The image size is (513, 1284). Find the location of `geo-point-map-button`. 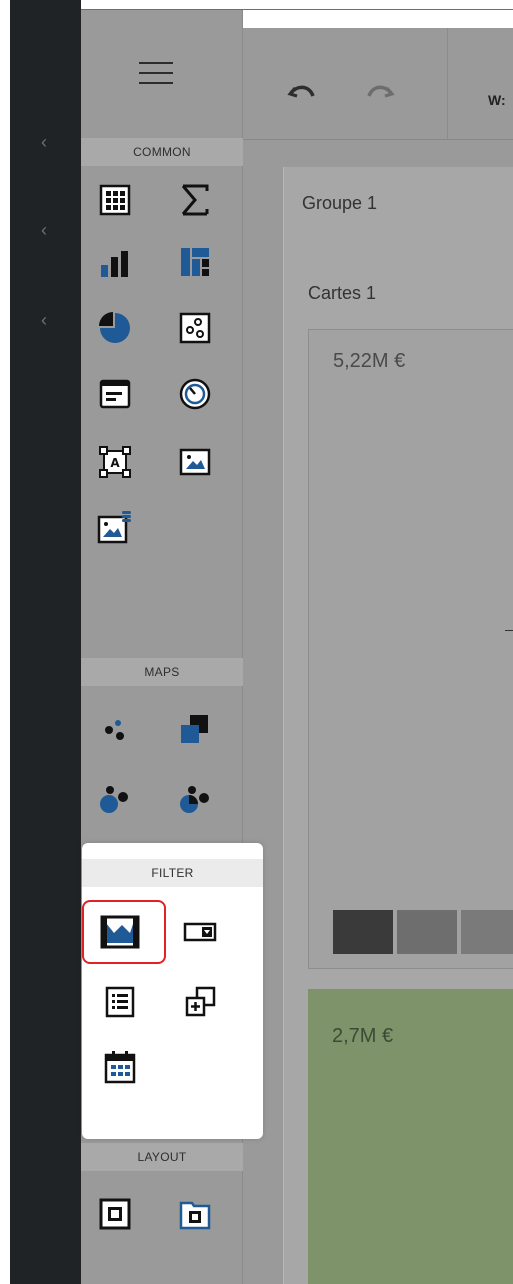

geo-point-map-button is located at coordinates (115, 730).